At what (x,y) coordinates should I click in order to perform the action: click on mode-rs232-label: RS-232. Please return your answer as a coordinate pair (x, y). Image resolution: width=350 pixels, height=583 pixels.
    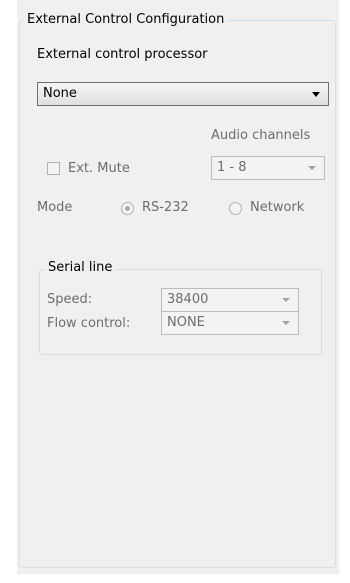
    Looking at the image, I should click on (165, 207).